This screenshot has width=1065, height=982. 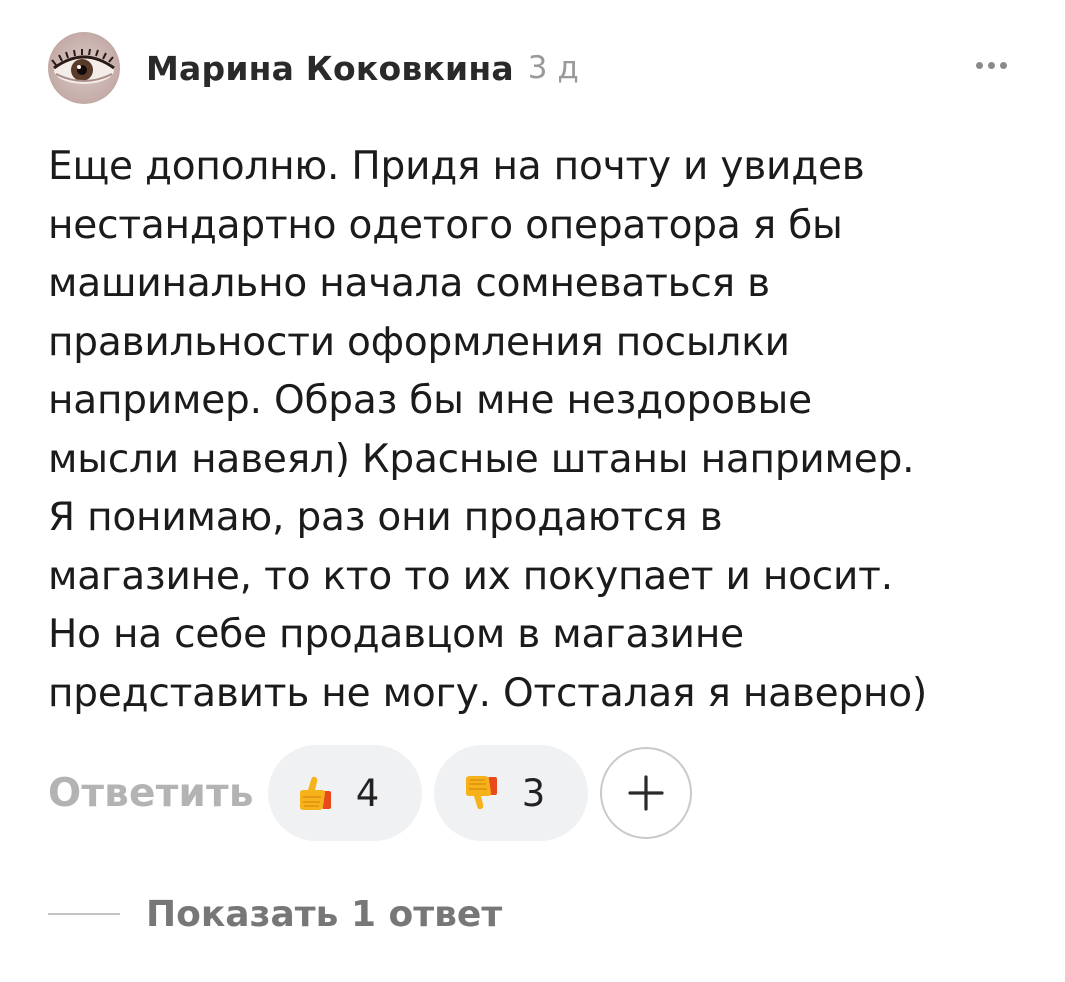 What do you see at coordinates (481, 793) in the screenshot?
I see `thumbs-down-emoji-icon` at bounding box center [481, 793].